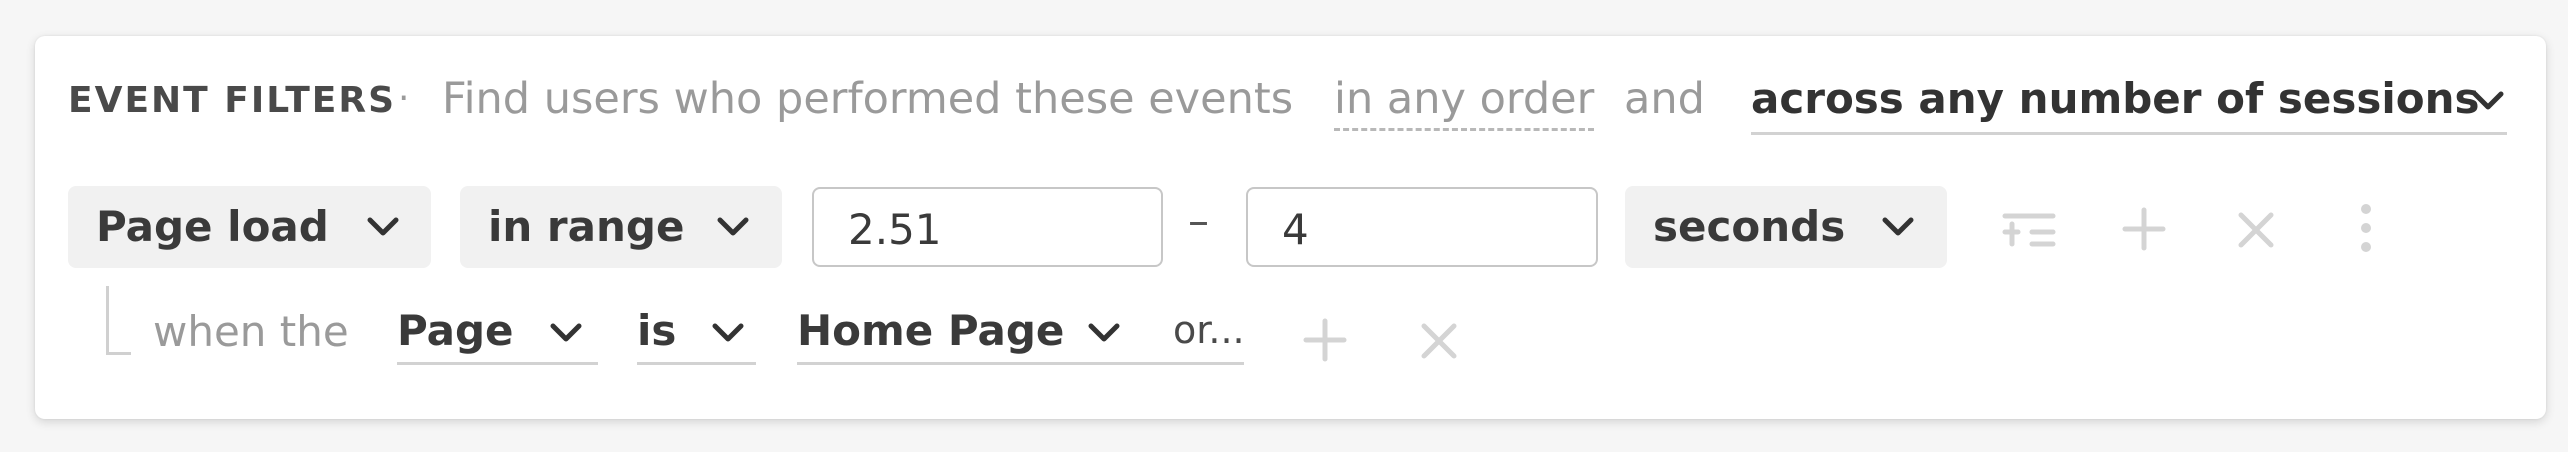 This screenshot has width=2568, height=452. I want to click on more-vertical-icon, so click(2366, 228).